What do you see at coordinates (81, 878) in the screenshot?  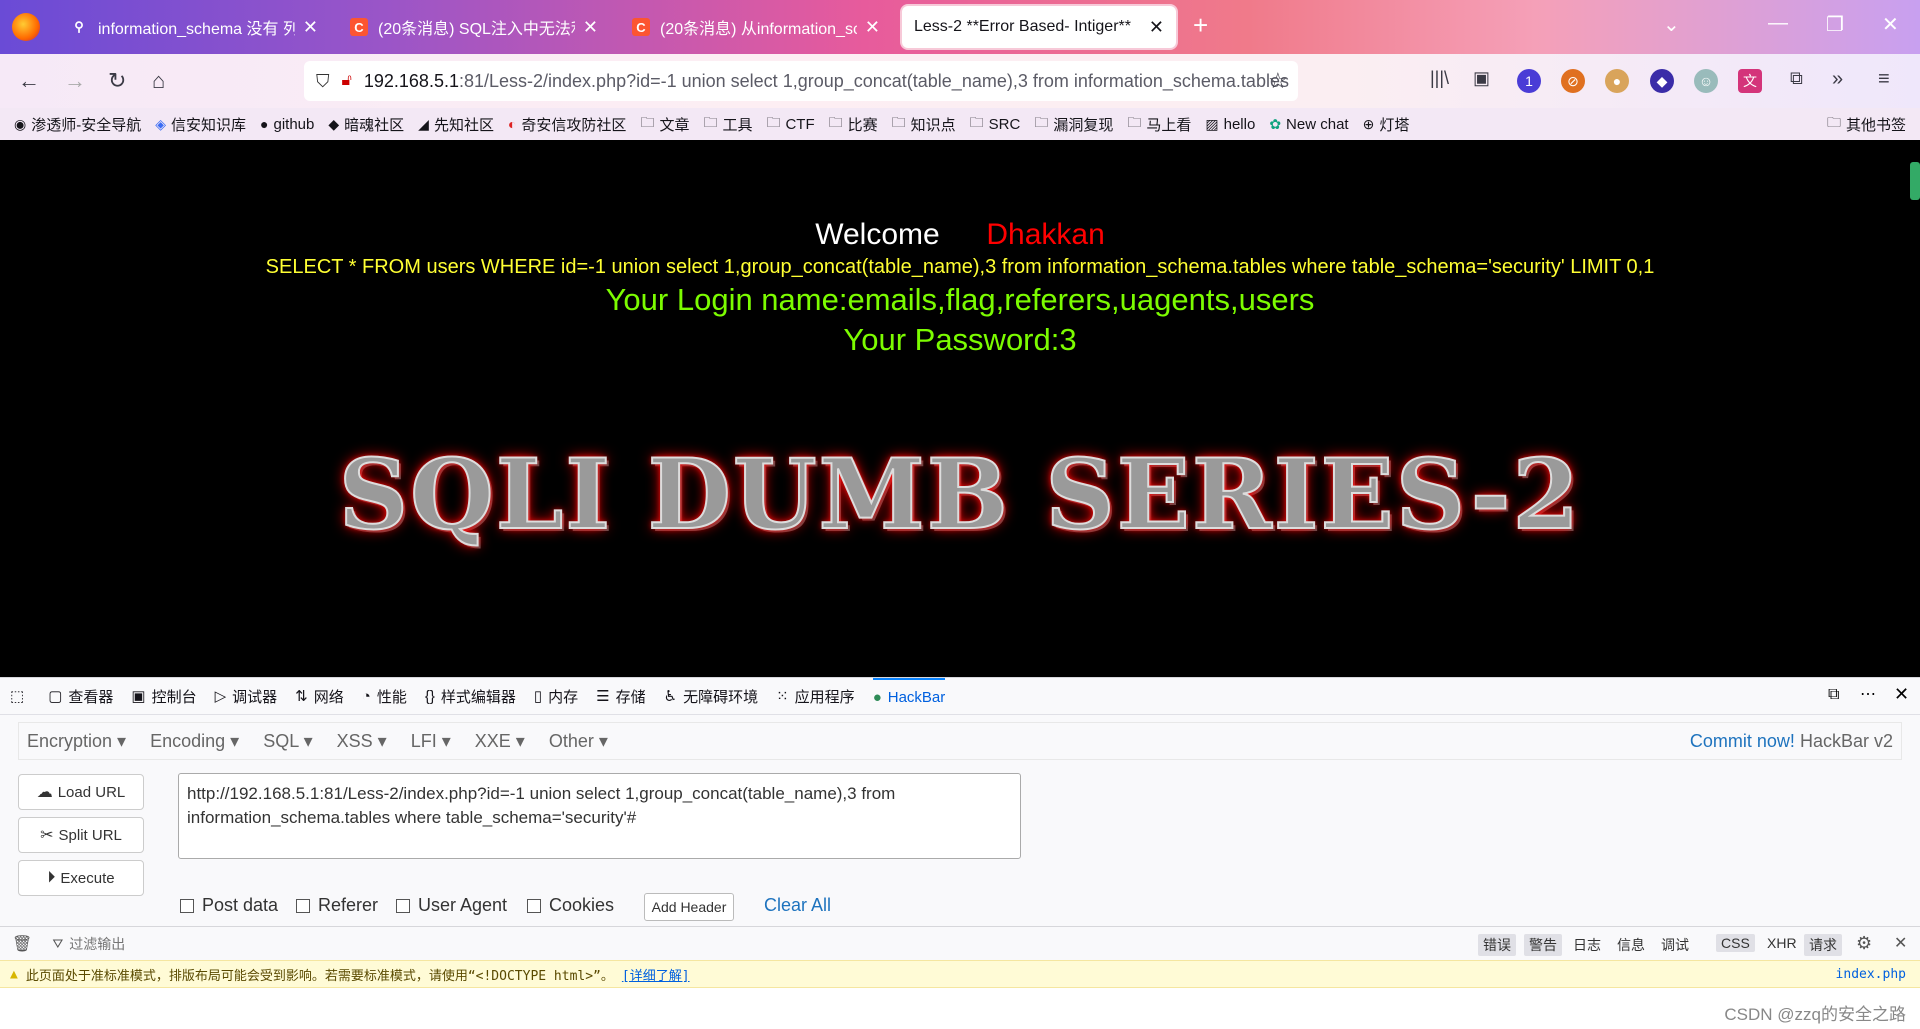 I see `execute-button: ⏵︎ Execute` at bounding box center [81, 878].